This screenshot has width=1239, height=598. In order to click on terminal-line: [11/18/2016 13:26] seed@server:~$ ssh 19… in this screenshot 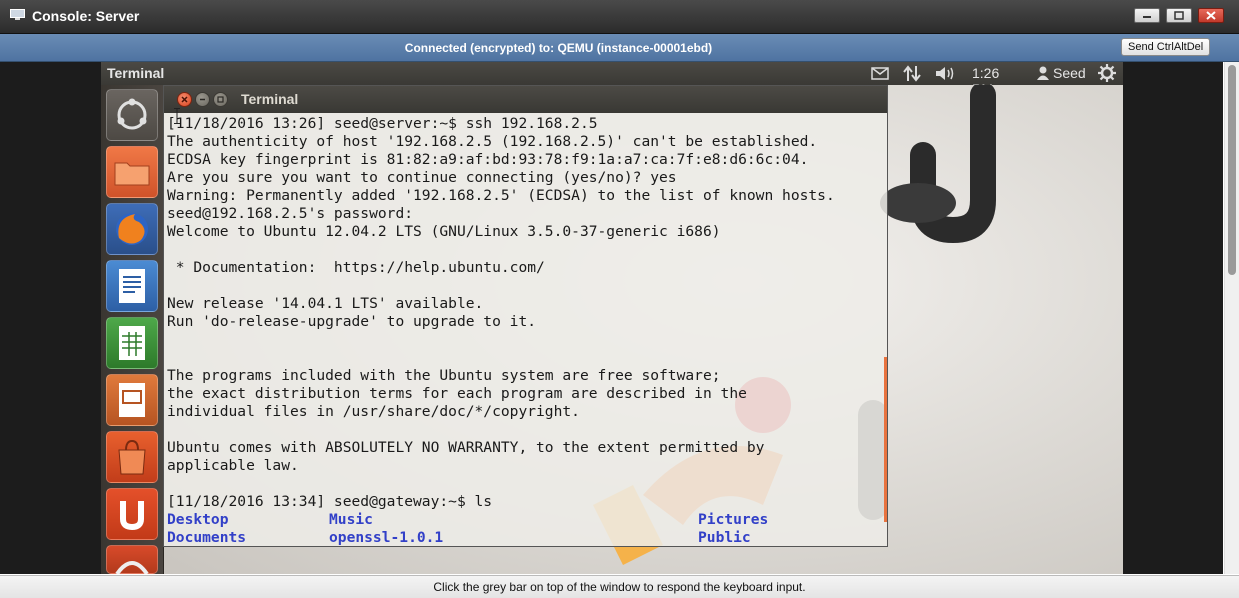, I will do `click(382, 123)`.